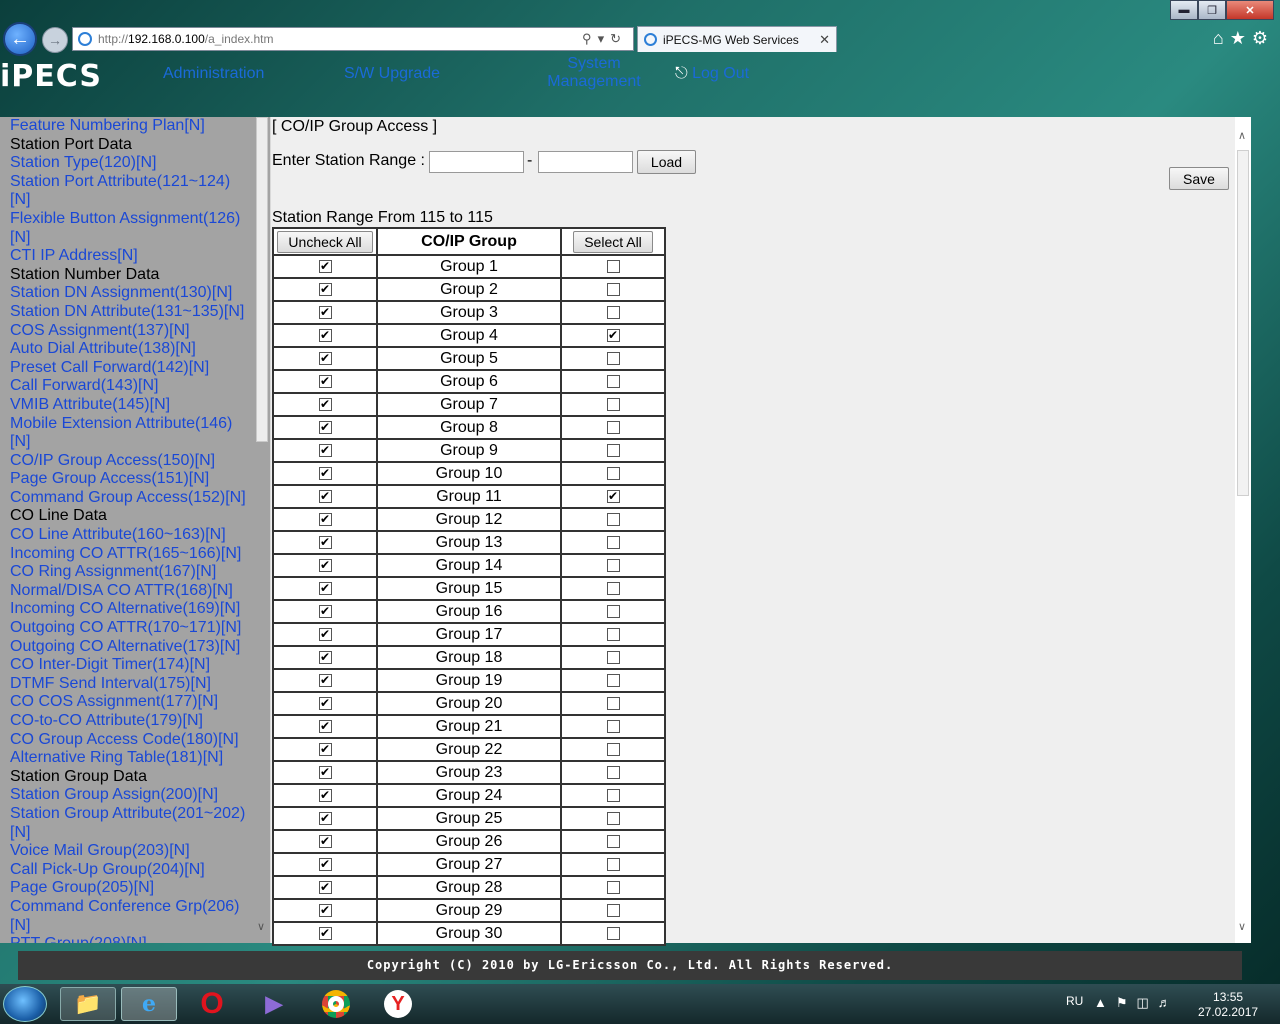  Describe the element at coordinates (666, 162) in the screenshot. I see `load-button: Load` at that location.